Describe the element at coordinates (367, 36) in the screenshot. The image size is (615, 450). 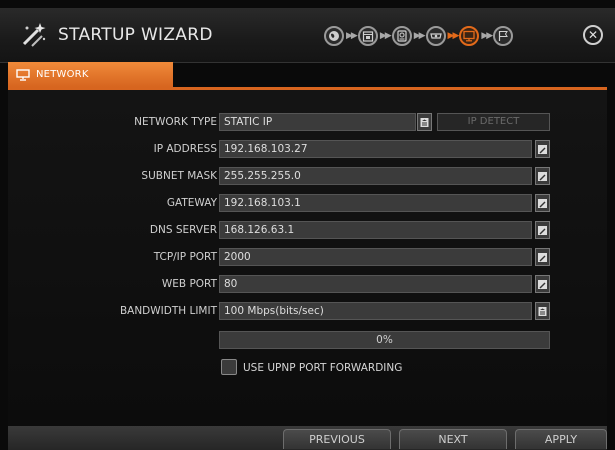
I see `calendar-icon` at that location.